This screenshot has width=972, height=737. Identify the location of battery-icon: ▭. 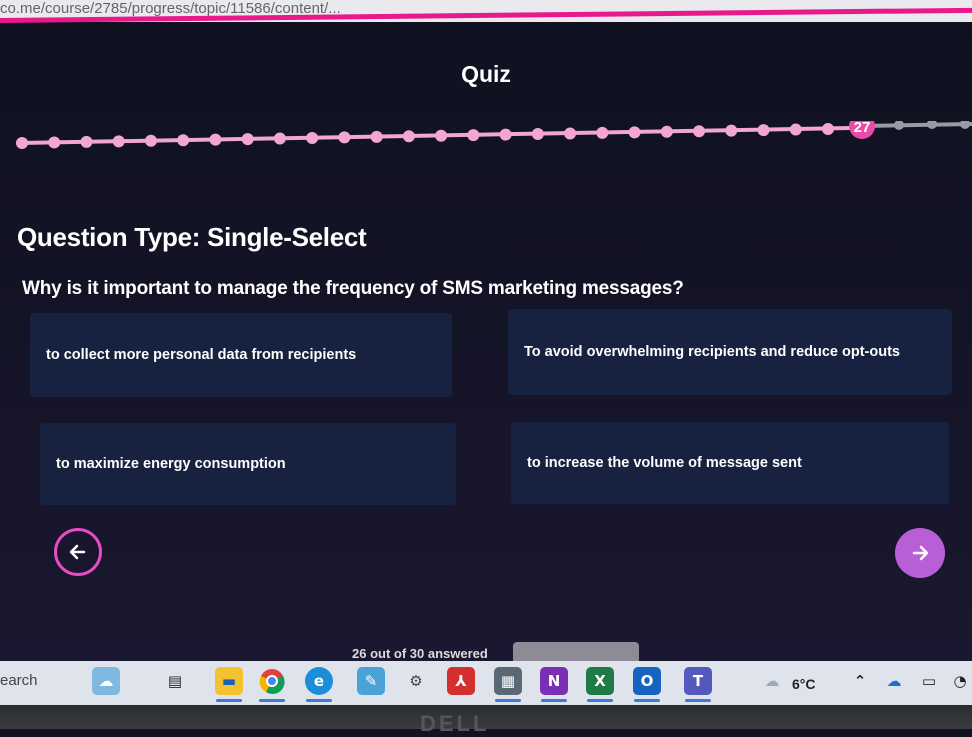
(929, 681).